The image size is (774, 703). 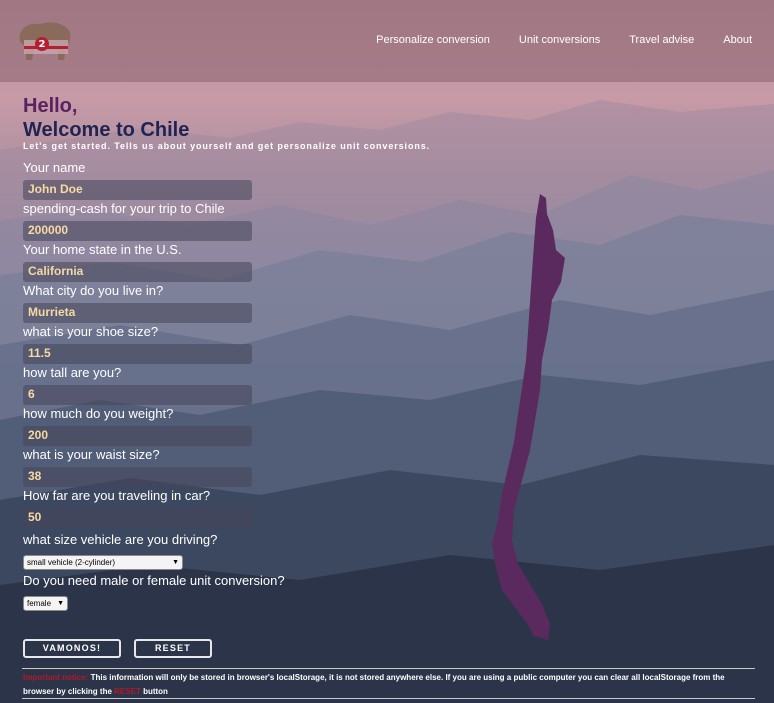 I want to click on greeting-hello: Hello,, so click(x=50, y=106).